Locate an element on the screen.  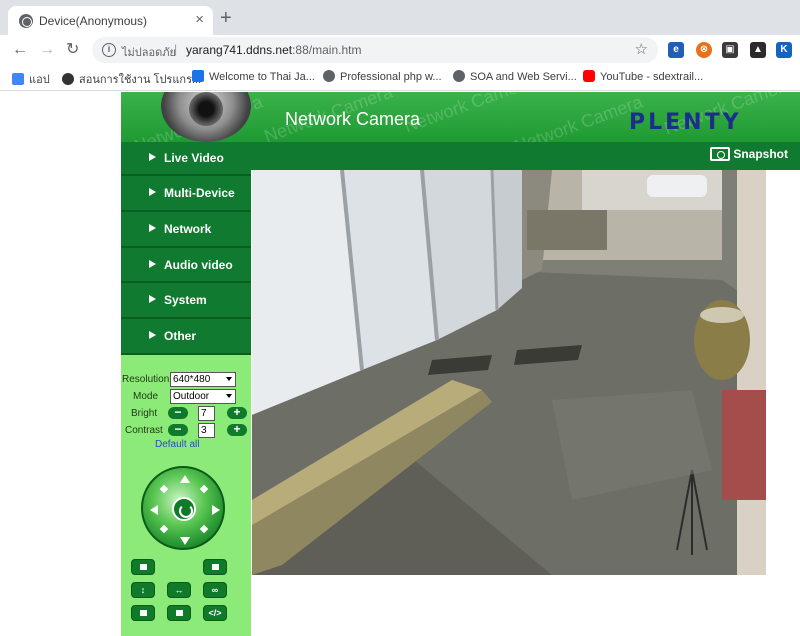
banner-title: Network Camera is located at coordinates (353, 119).